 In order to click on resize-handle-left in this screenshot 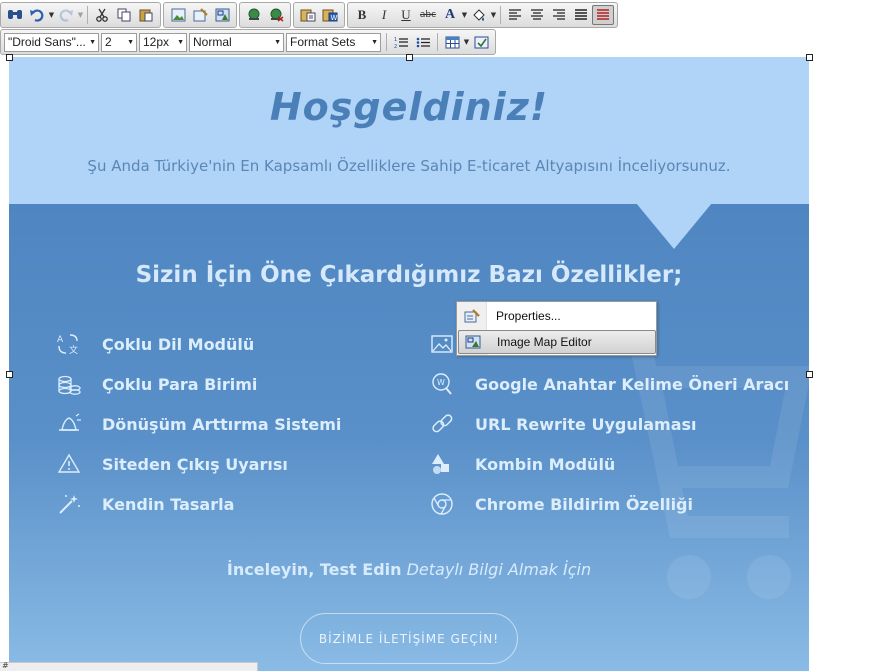, I will do `click(9, 374)`.